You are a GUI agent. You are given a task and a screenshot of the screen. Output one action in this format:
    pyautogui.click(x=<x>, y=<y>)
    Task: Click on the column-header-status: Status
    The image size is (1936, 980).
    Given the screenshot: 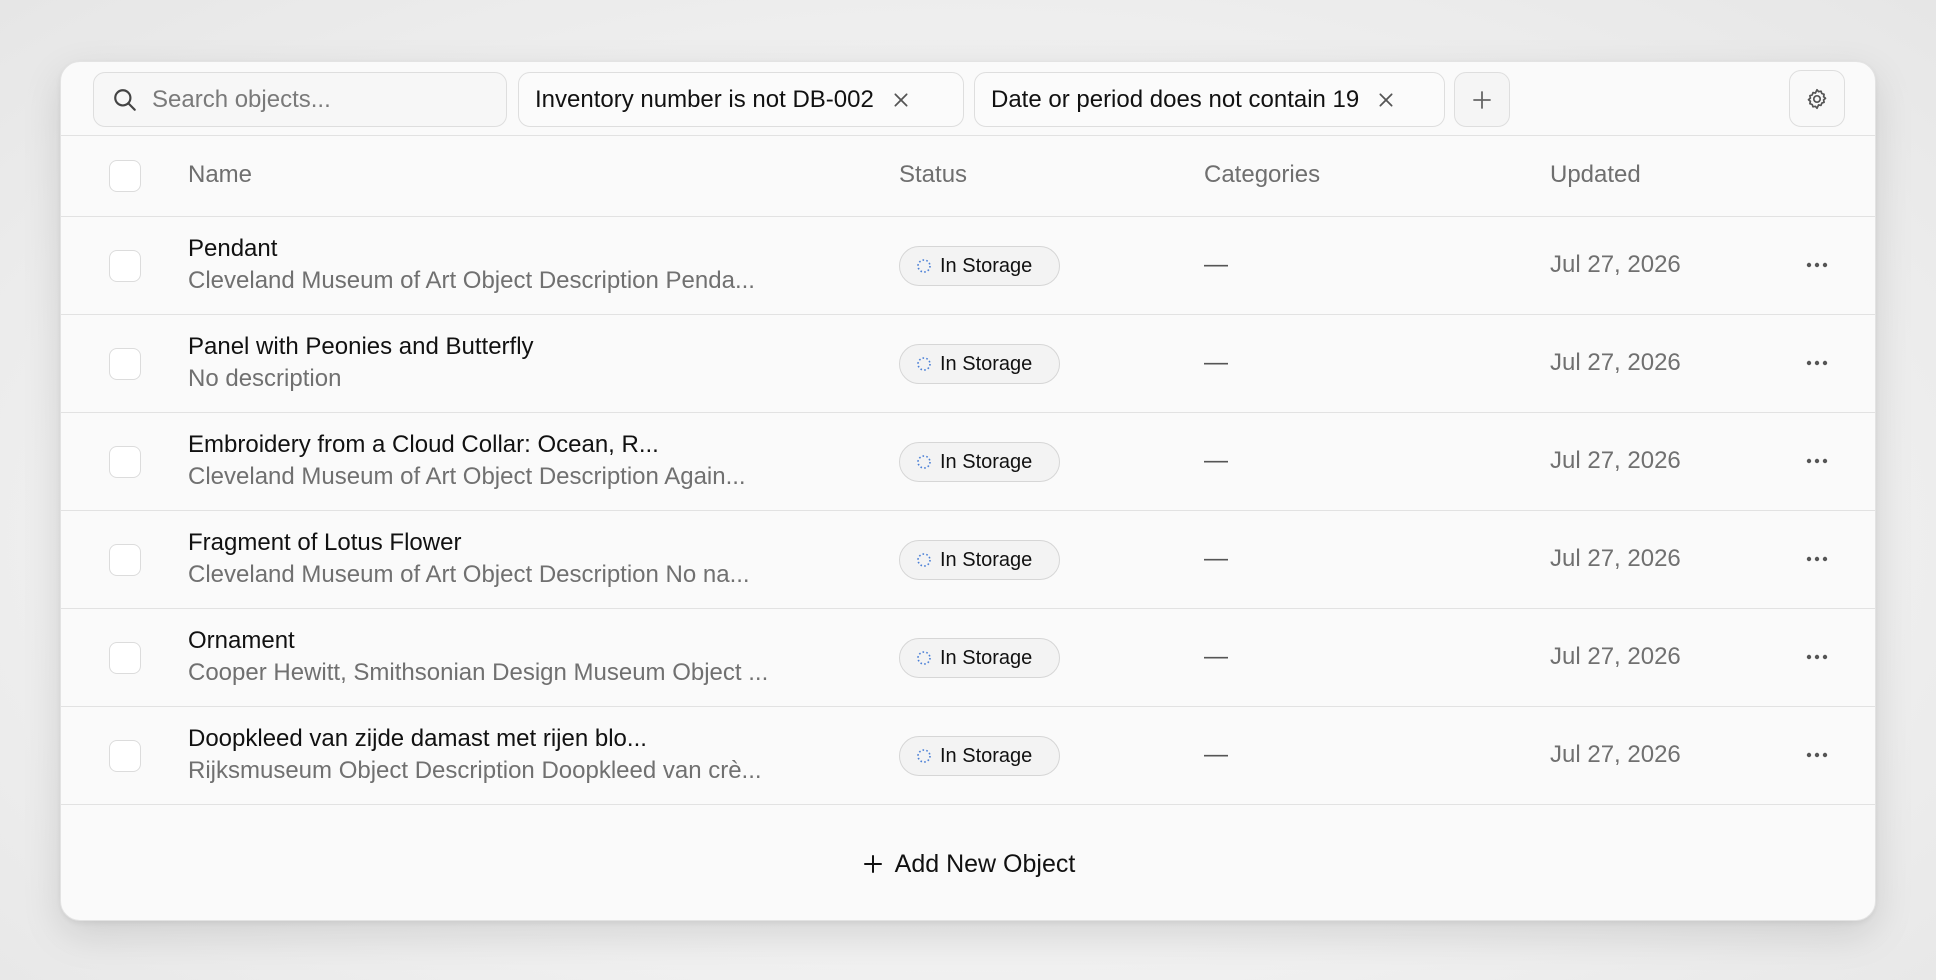 What is the action you would take?
    pyautogui.click(x=933, y=175)
    